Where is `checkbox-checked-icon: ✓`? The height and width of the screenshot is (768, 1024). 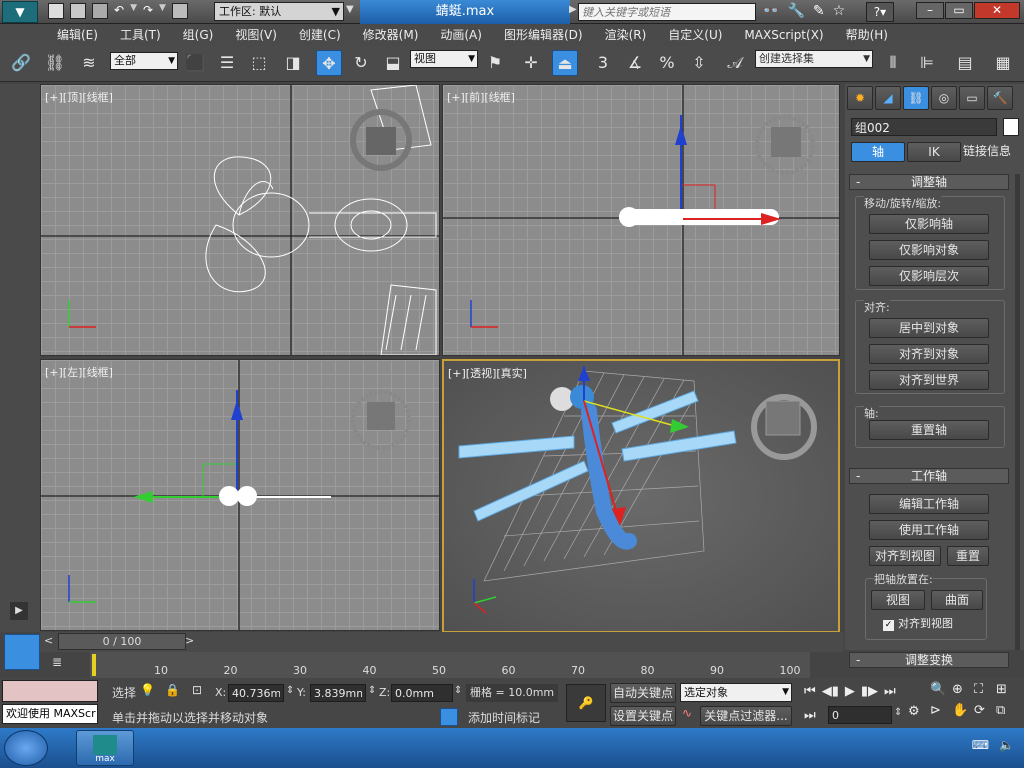
checkbox-checked-icon: ✓ is located at coordinates (888, 625).